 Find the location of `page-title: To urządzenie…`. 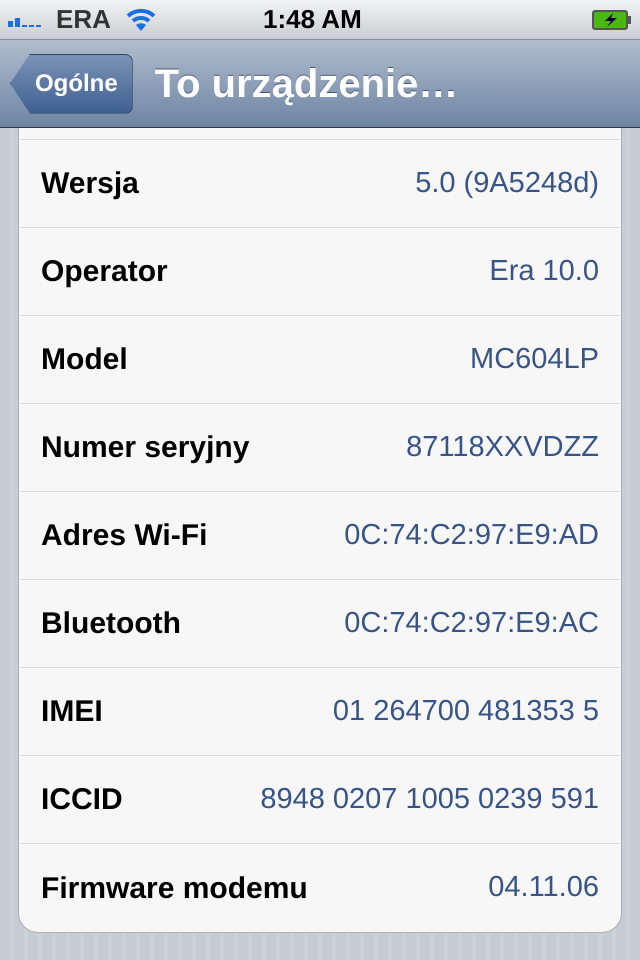

page-title: To urządzenie… is located at coordinates (306, 84).